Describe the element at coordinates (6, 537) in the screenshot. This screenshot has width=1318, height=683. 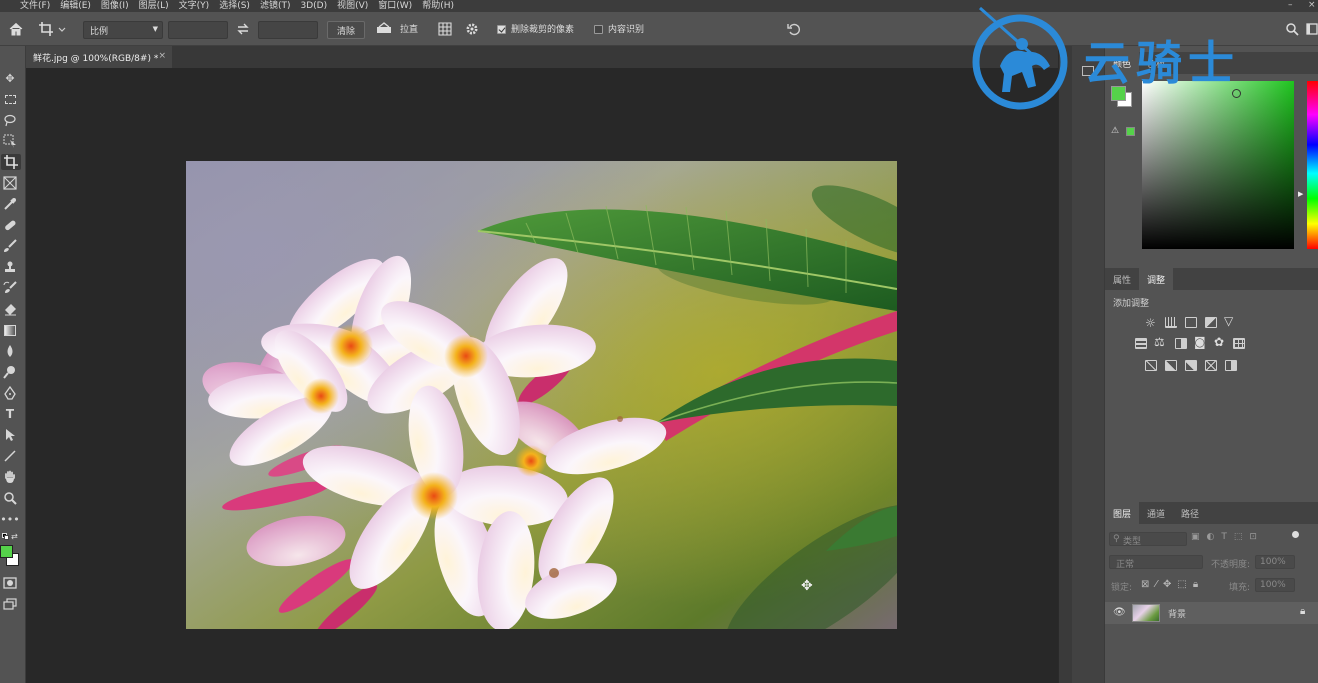
I see `default-colors-icon` at that location.